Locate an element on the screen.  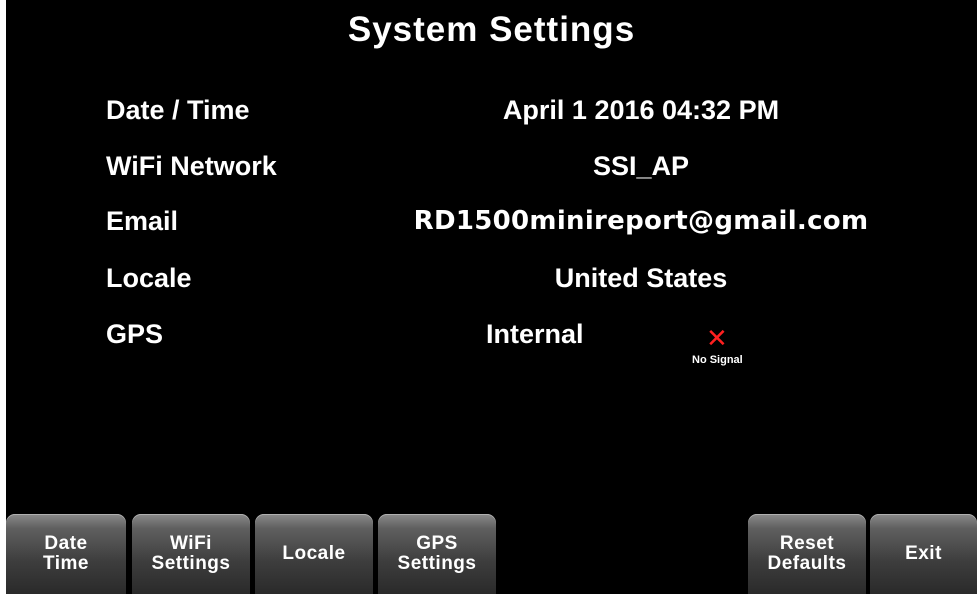
locale-button: Locale is located at coordinates (314, 554).